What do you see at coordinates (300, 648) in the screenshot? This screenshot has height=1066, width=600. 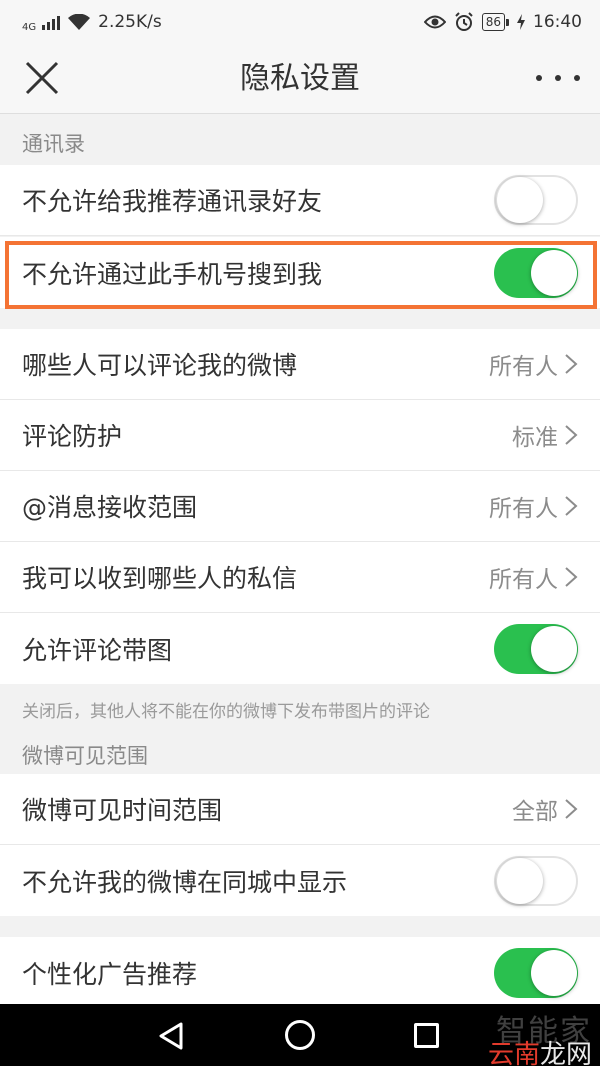 I see `row-comment-images: 允许评论带图` at bounding box center [300, 648].